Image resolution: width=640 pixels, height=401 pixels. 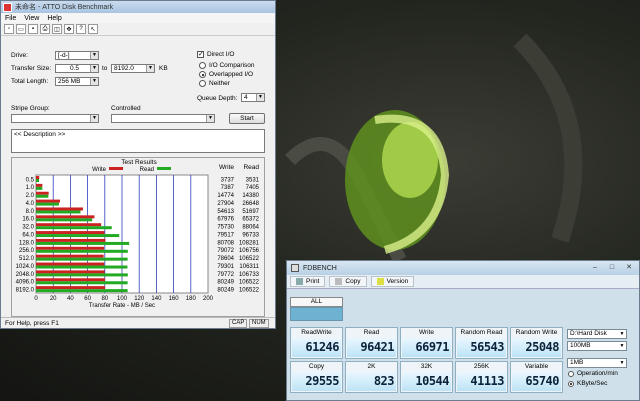 What do you see at coordinates (253, 97) in the screenshot?
I see `queue-depth-select: 4 ▼` at bounding box center [253, 97].